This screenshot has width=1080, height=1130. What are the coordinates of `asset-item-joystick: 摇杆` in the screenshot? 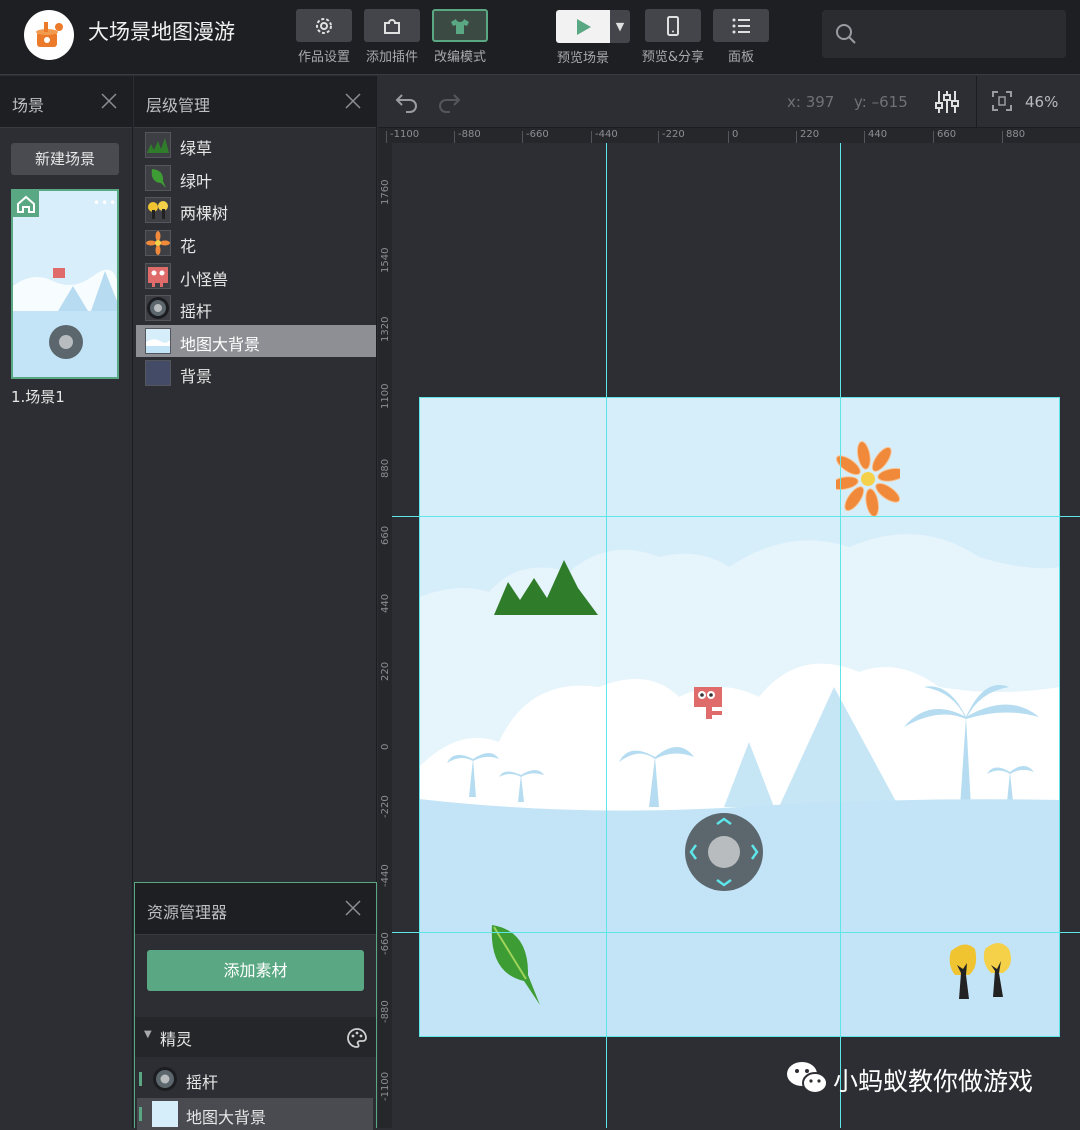 It's located at (256, 1079).